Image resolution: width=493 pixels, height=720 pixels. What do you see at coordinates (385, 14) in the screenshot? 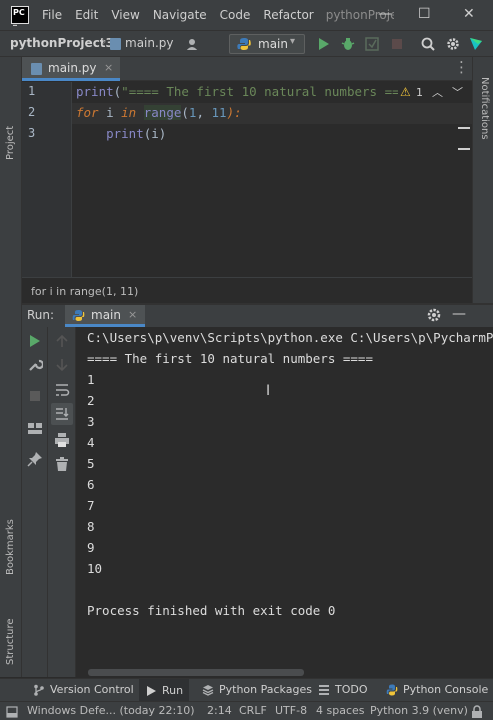
I see `minimize-button: —` at bounding box center [385, 14].